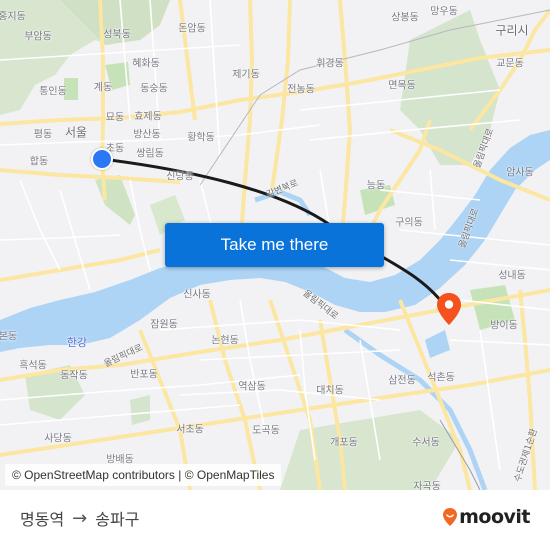  I want to click on map-label-dogok: 도곡동, so click(266, 431).